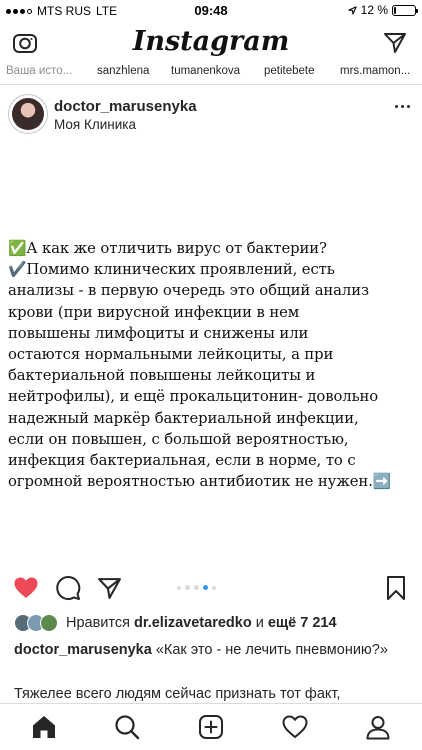 The height and width of the screenshot is (750, 422). Describe the element at coordinates (183, 418) in the screenshot. I see `post-text-line: надежный маркёр бактериальной инфекции,` at that location.